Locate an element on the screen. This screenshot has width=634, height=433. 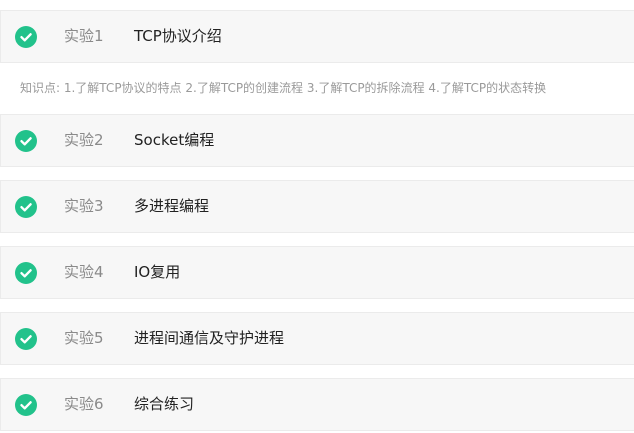
lab-title: IO复用 is located at coordinates (157, 272).